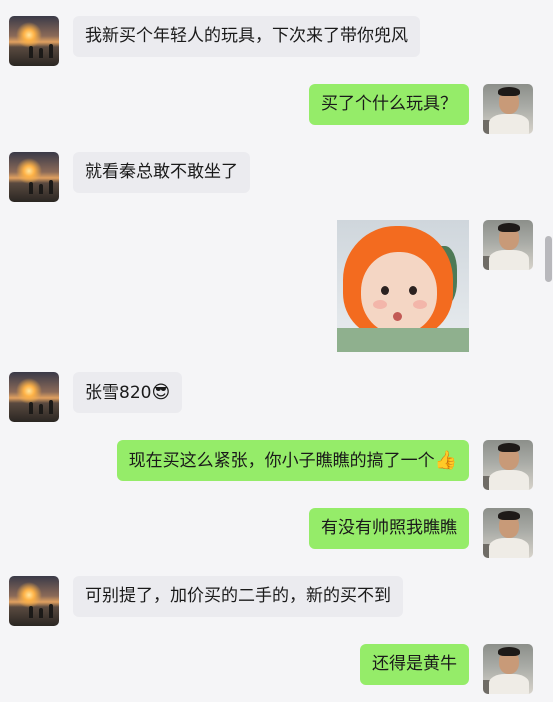  What do you see at coordinates (403, 286) in the screenshot?
I see `baby-sticker-image` at bounding box center [403, 286].